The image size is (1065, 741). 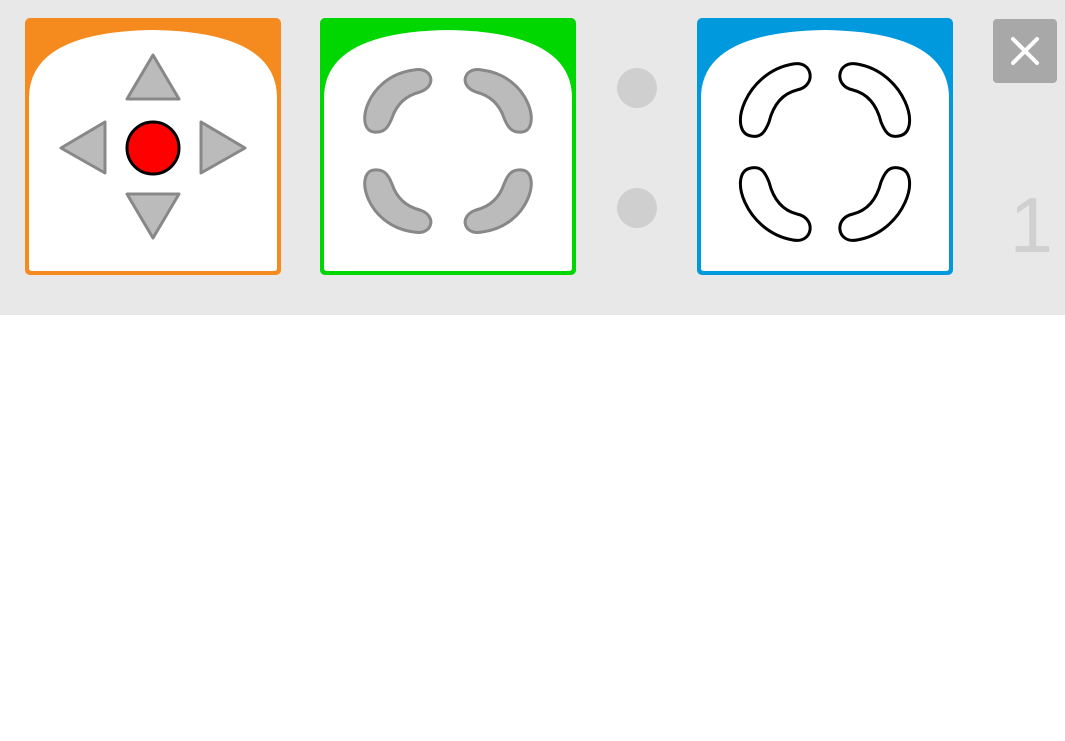 I want to click on event-directional-block, so click(x=153, y=146).